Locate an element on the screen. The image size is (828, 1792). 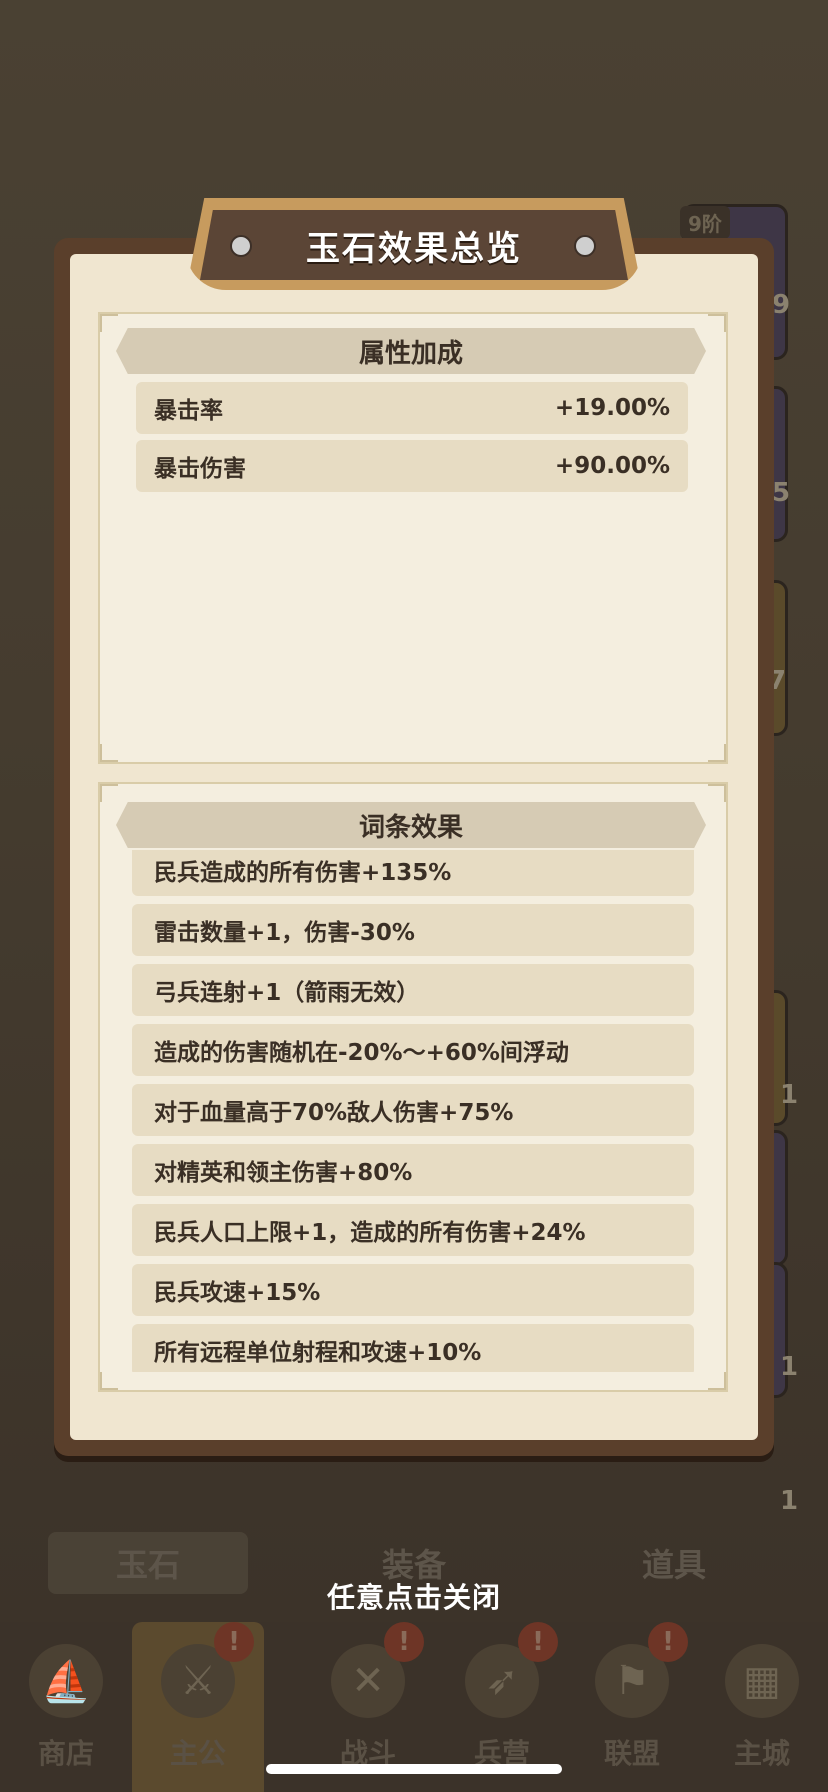
effect-row: 对于血量高于70%敌人伤害+75% is located at coordinates (413, 1110).